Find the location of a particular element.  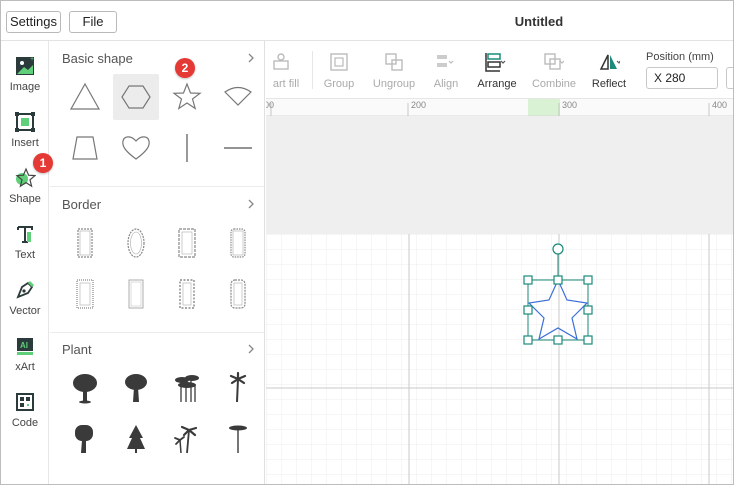

combine-button: Combine is located at coordinates (554, 70).